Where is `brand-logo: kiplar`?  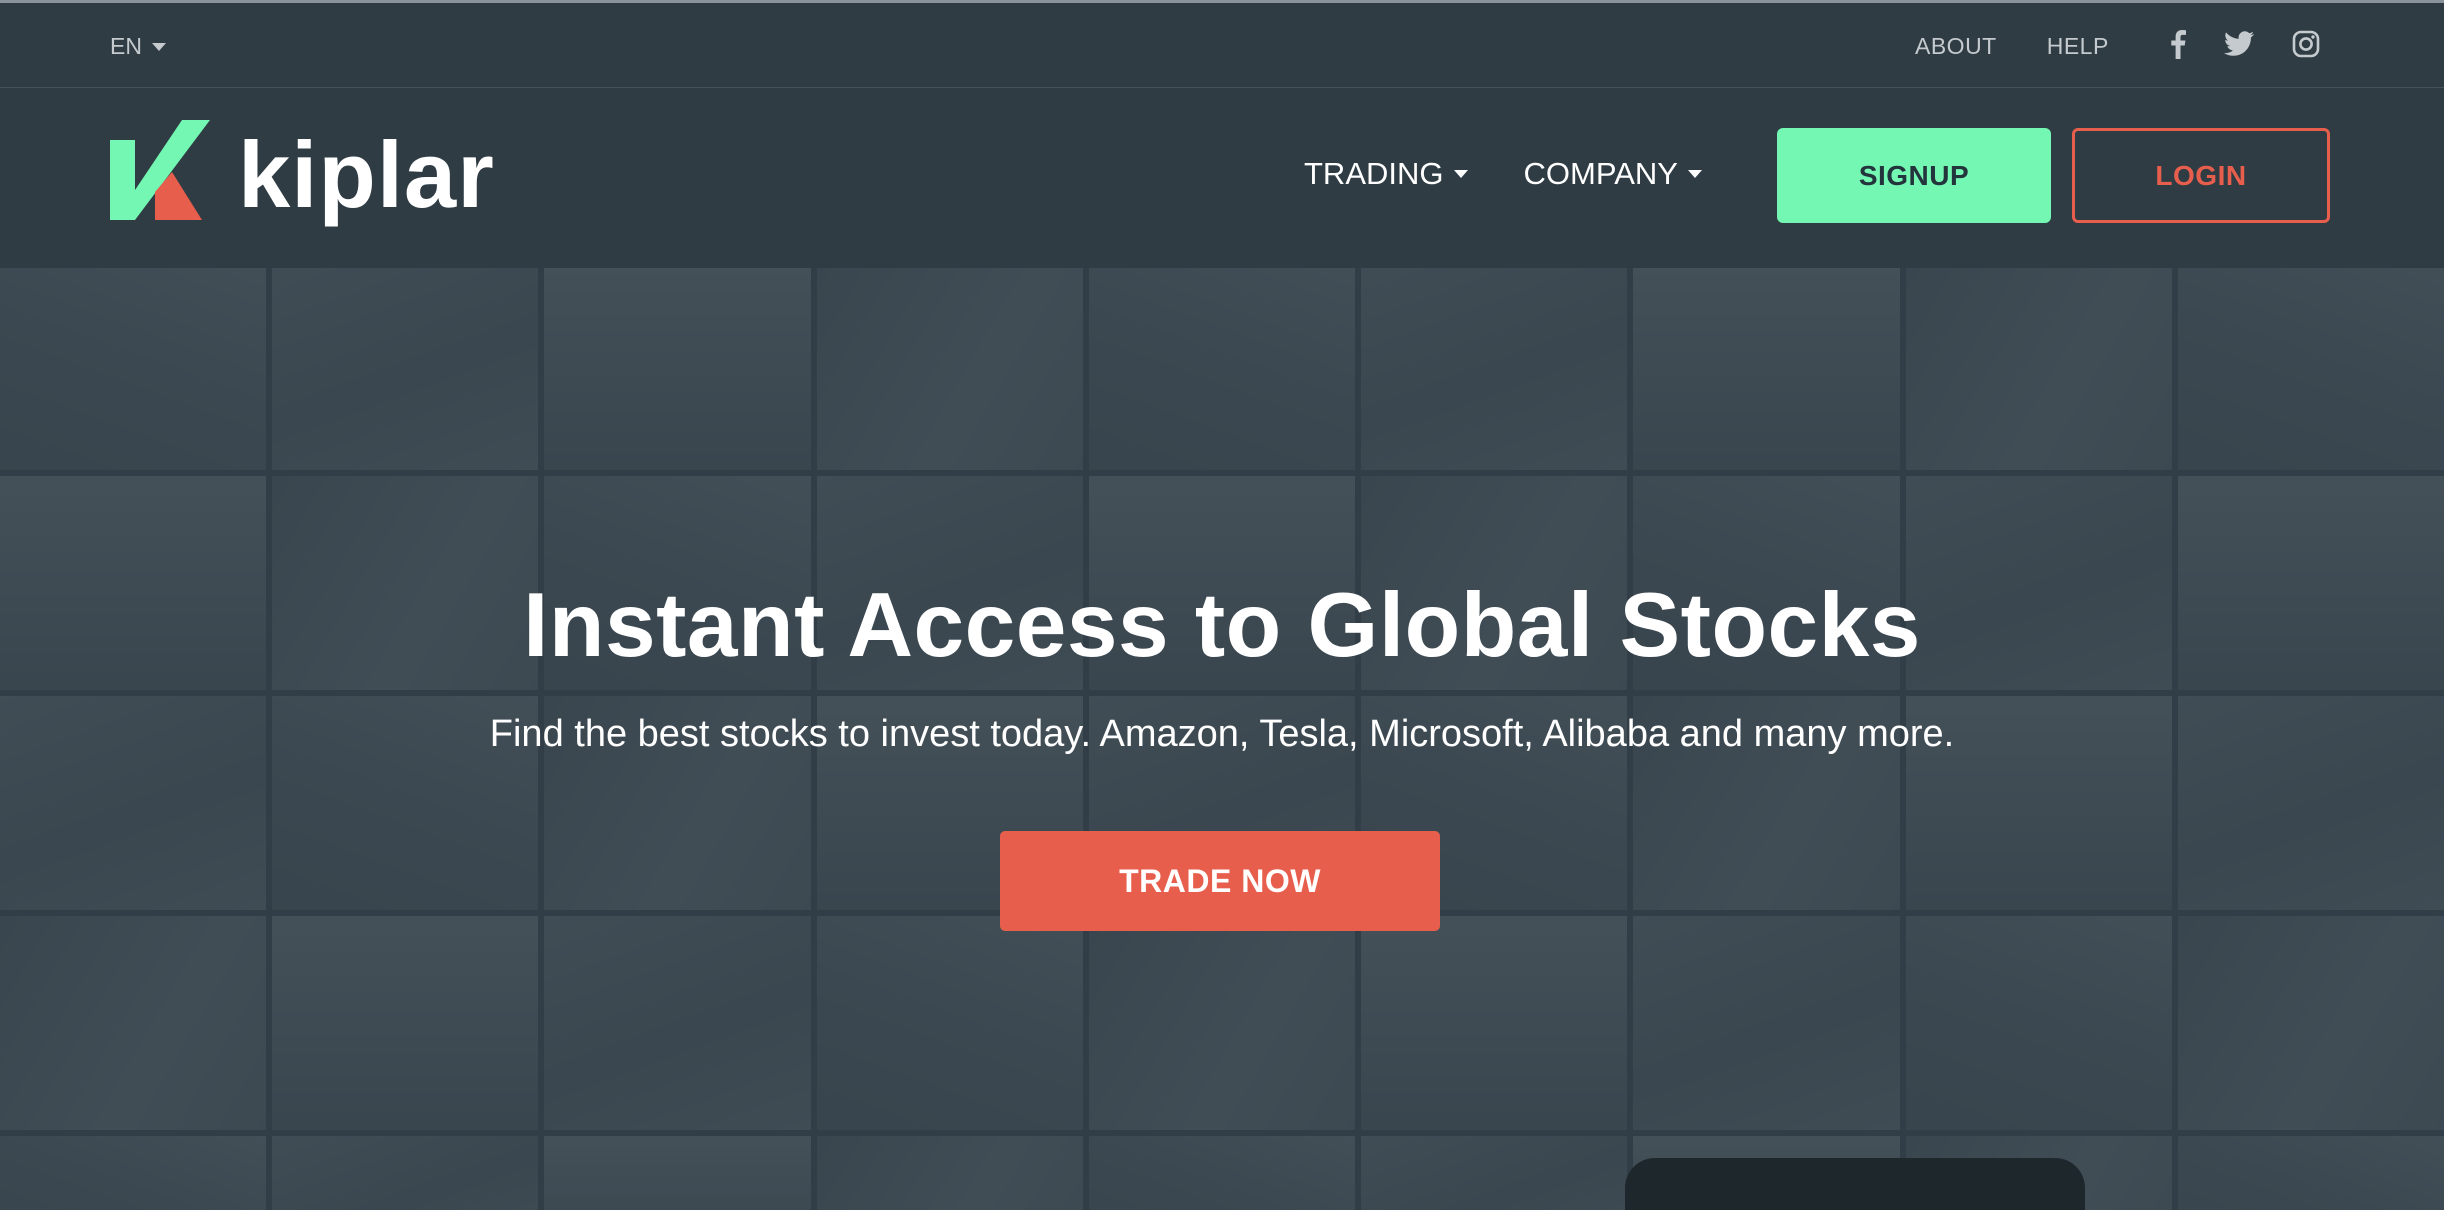
brand-logo: kiplar is located at coordinates (302, 170).